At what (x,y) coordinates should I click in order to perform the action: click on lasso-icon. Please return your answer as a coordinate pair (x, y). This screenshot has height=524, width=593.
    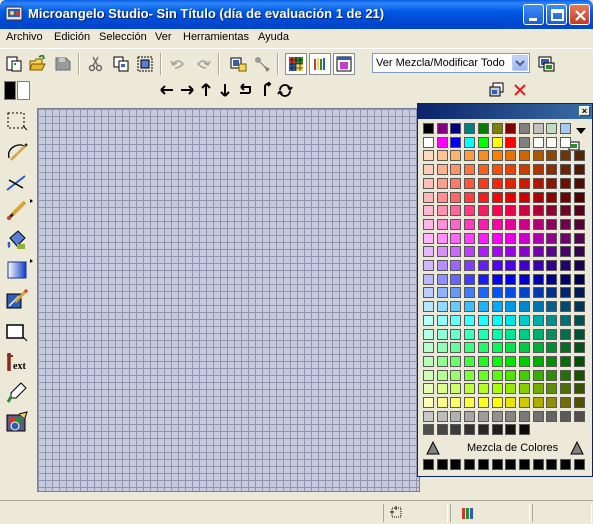
    Looking at the image, I should click on (17, 152).